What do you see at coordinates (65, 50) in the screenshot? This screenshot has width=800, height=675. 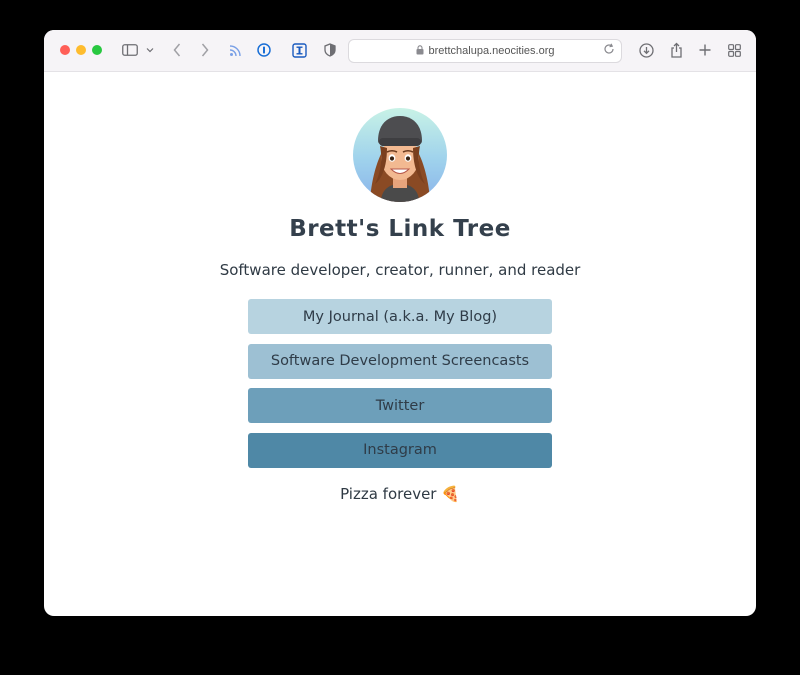 I see `close-window-button` at bounding box center [65, 50].